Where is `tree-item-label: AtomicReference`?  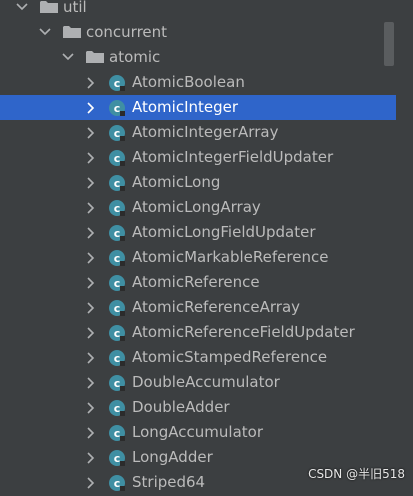
tree-item-label: AtomicReference is located at coordinates (196, 282).